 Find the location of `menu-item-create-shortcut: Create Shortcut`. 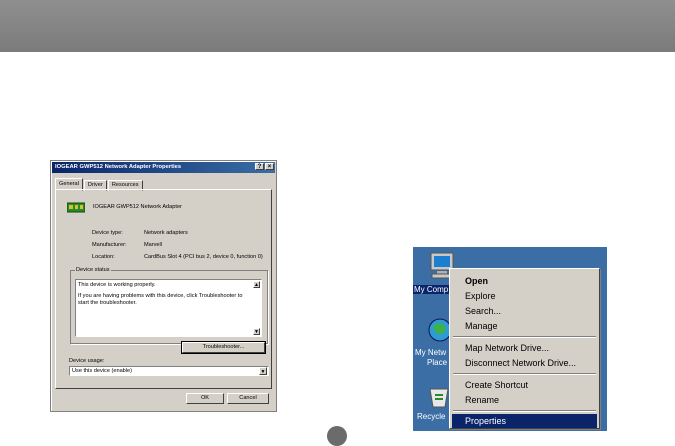

menu-item-create-shortcut: Create Shortcut is located at coordinates (524, 385).